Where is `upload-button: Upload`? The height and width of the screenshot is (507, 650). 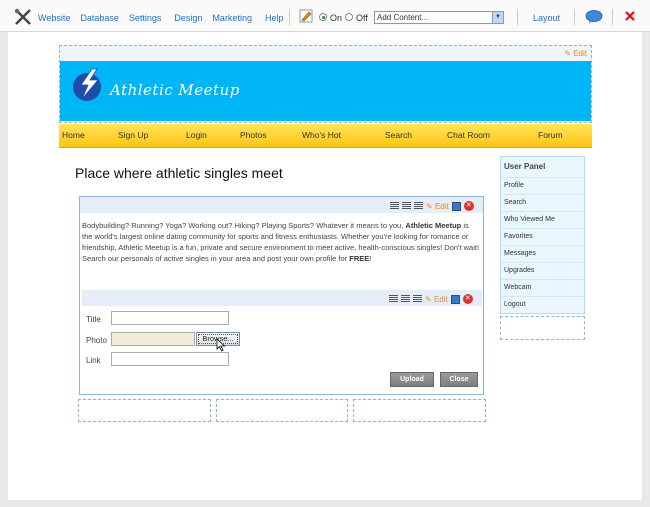
upload-button: Upload is located at coordinates (412, 379).